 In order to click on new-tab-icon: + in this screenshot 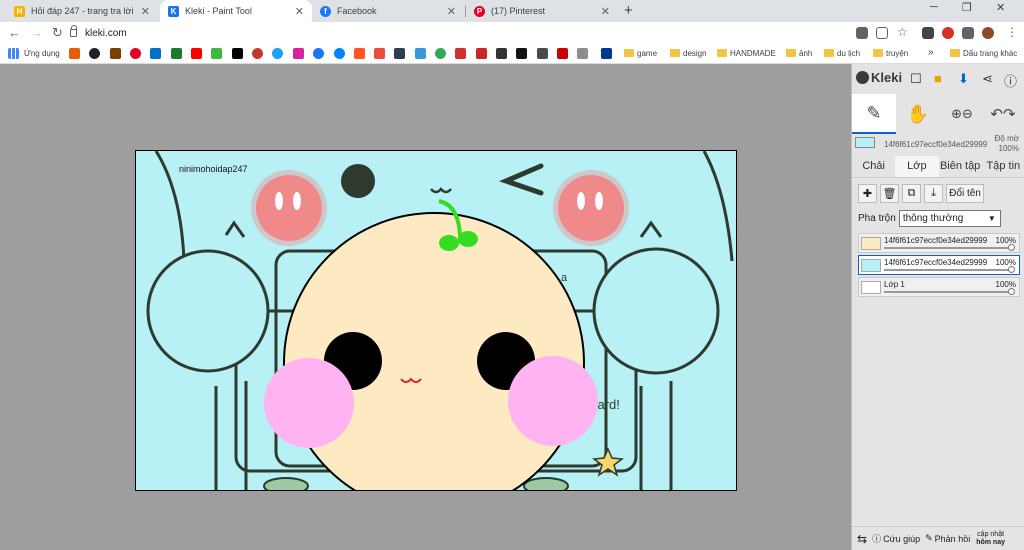, I will do `click(628, 10)`.